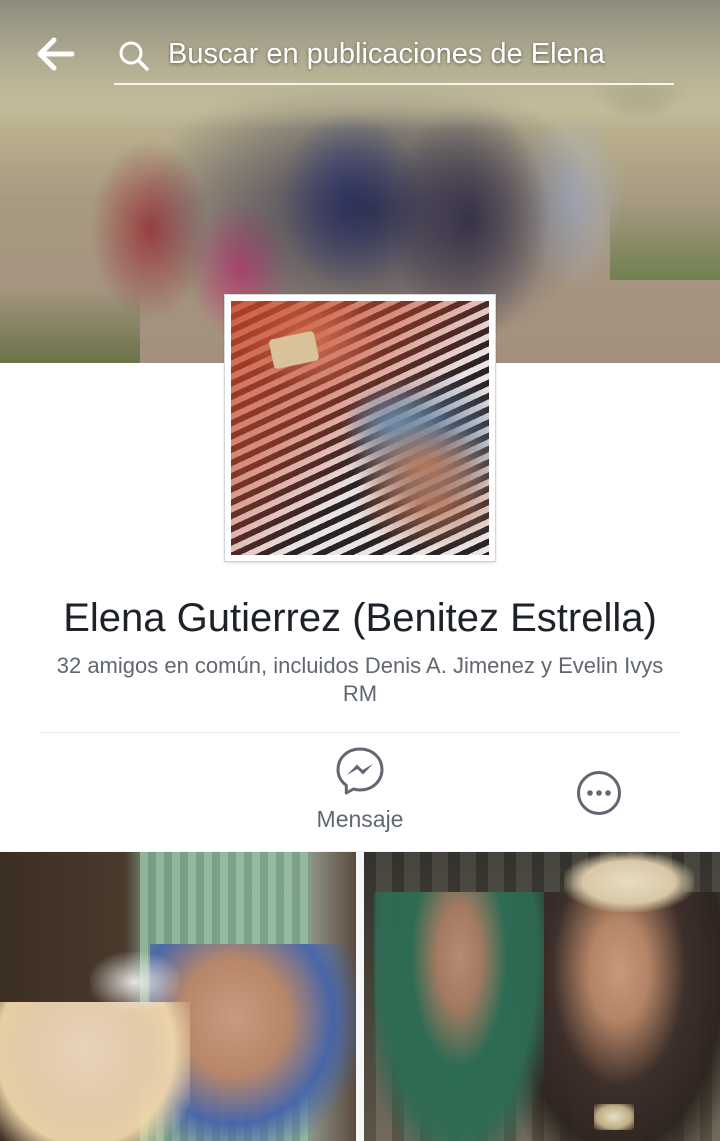 This screenshot has height=1141, width=720. What do you see at coordinates (614, 1117) in the screenshot?
I see `photo-buckle` at bounding box center [614, 1117].